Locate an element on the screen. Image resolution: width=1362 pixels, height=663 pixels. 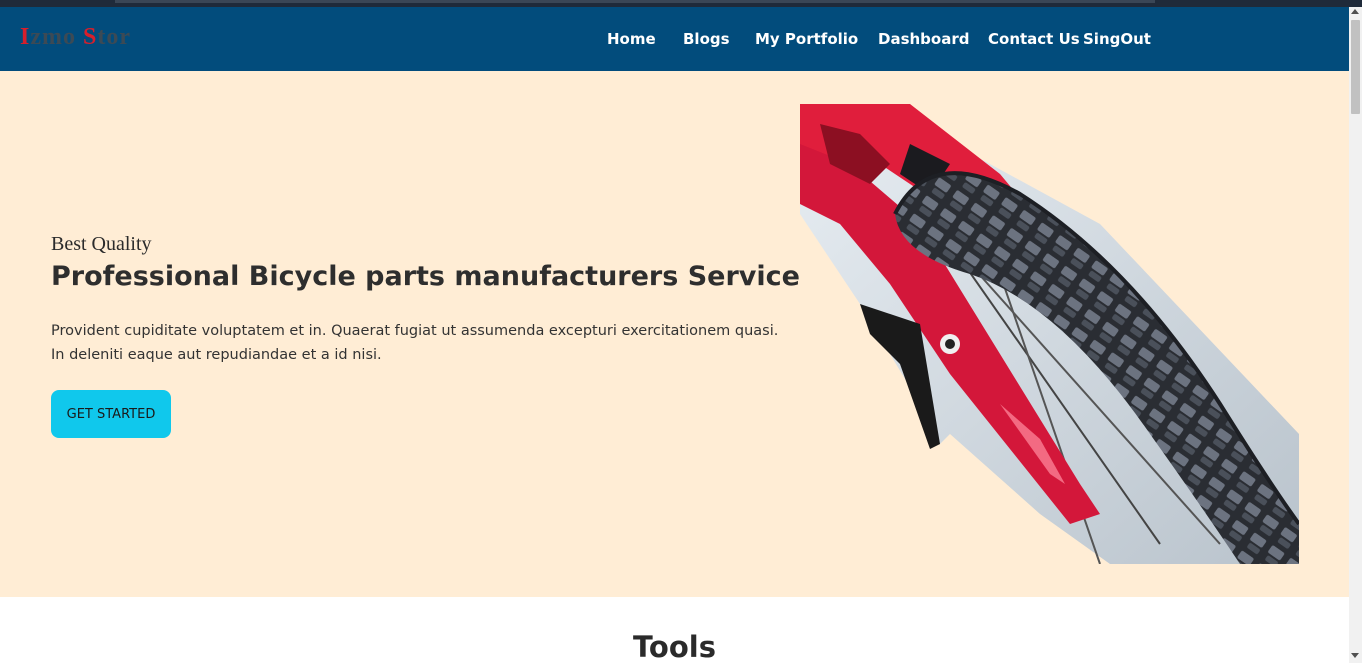
nav-my-portfolio: My Portfolio is located at coordinates (806, 39).